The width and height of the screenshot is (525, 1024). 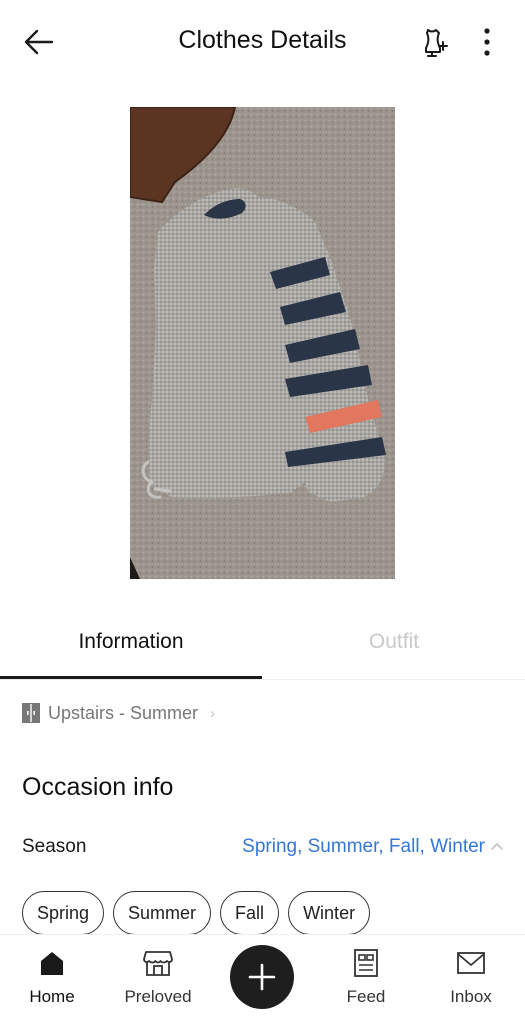 I want to click on season-row: Season Spring, Summer, Fall, Winter, so click(x=264, y=848).